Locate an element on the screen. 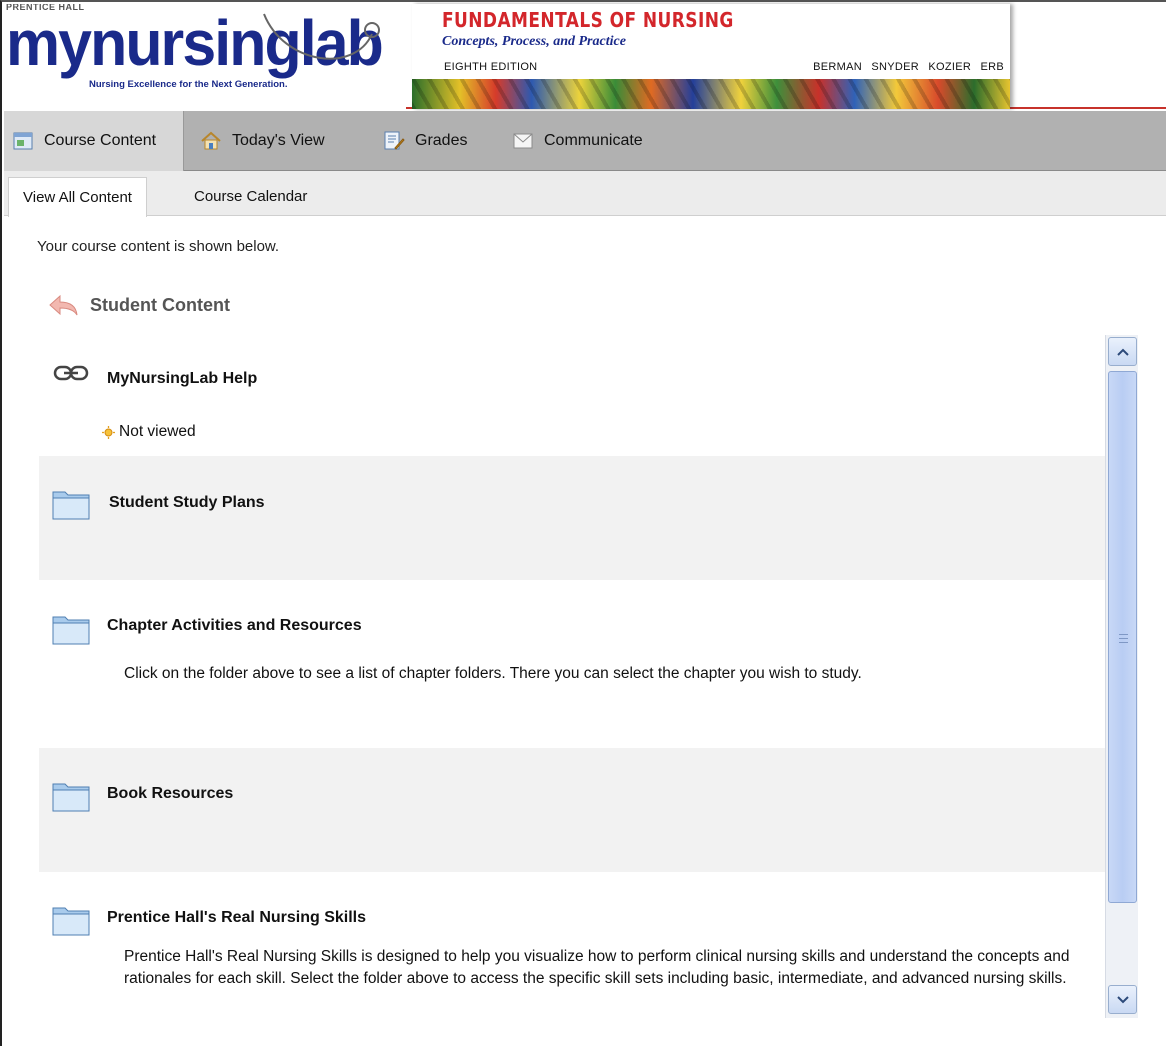 Image resolution: width=1166 pixels, height=1046 pixels. item-title-mynursinglab-help: MyNursingLab Help is located at coordinates (182, 379).